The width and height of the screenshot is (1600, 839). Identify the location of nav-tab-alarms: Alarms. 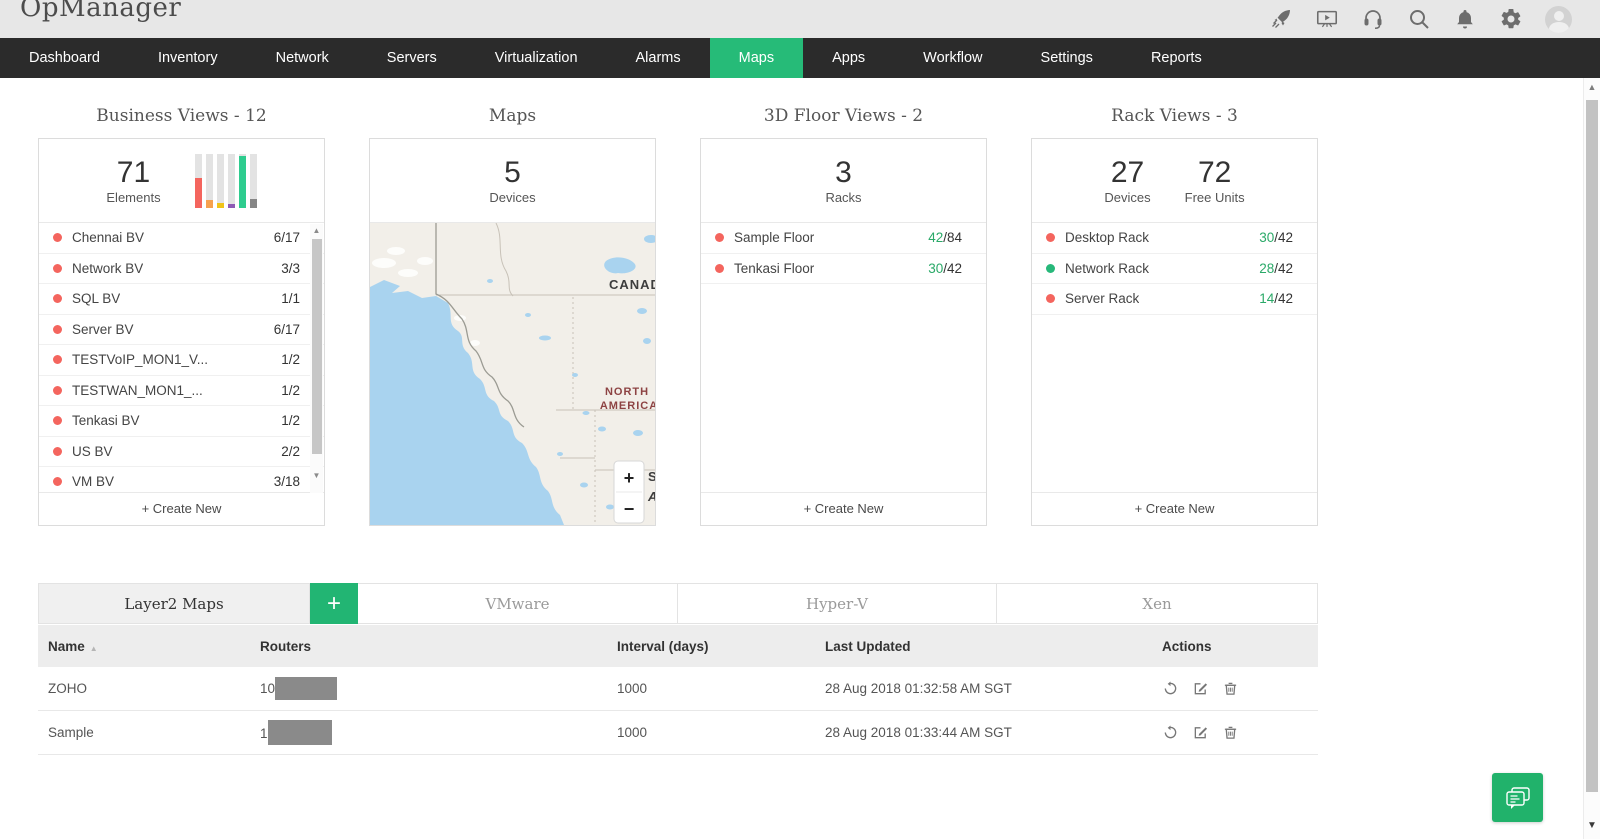
(658, 58).